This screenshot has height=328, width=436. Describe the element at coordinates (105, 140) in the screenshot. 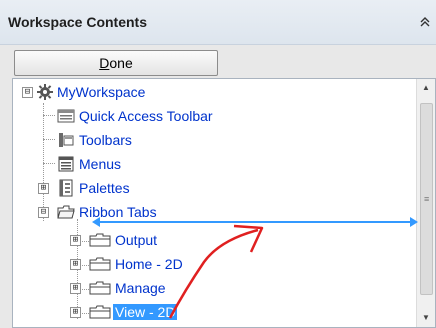

I see `tree-node-label: Toolbars` at that location.